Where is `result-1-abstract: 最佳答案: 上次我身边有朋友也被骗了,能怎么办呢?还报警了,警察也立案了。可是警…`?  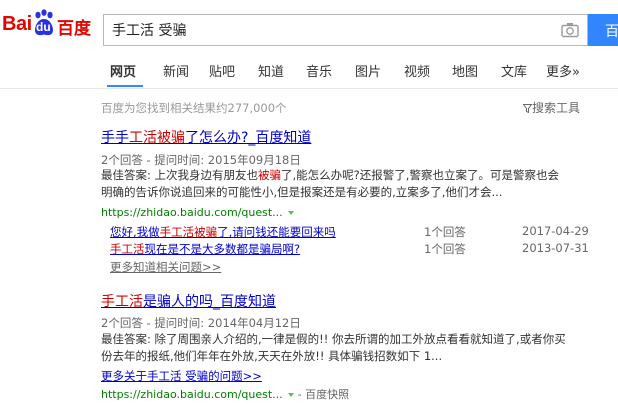 result-1-abstract: 最佳答案: 上次我身边有朋友也被骗了,能怎么办呢?还报警了,警察也立案了。可是警… is located at coordinates (351, 184).